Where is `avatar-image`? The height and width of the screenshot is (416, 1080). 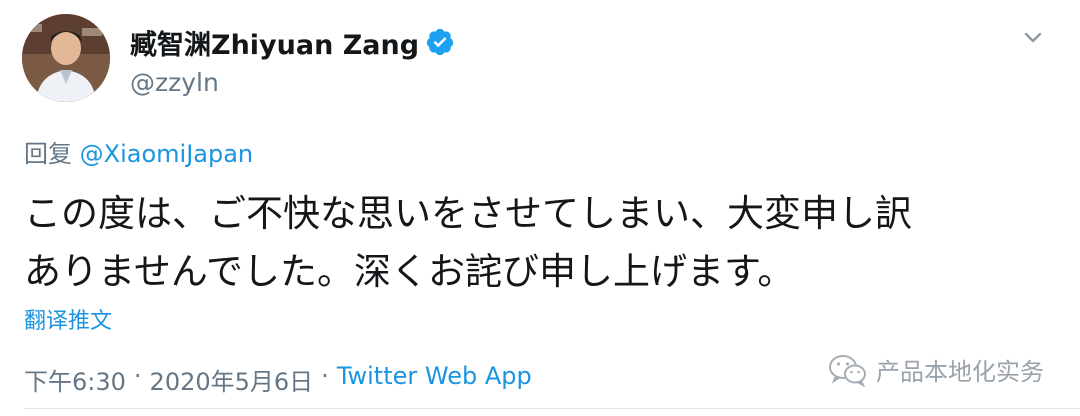
avatar-image is located at coordinates (66, 58).